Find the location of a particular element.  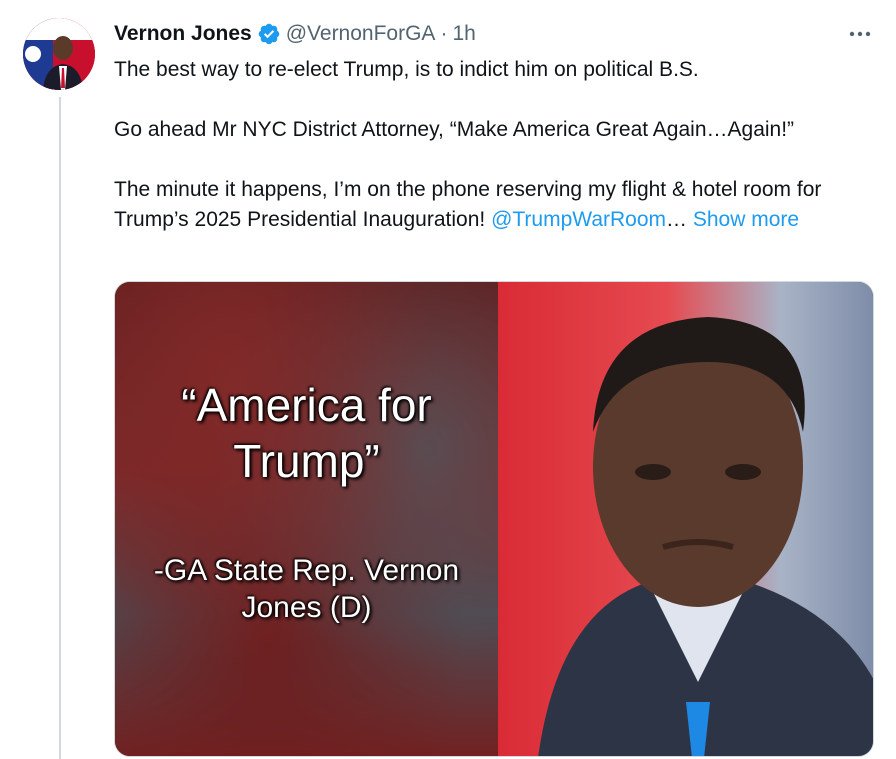

media-quote-text: “America for Trump” is located at coordinates (306, 433).